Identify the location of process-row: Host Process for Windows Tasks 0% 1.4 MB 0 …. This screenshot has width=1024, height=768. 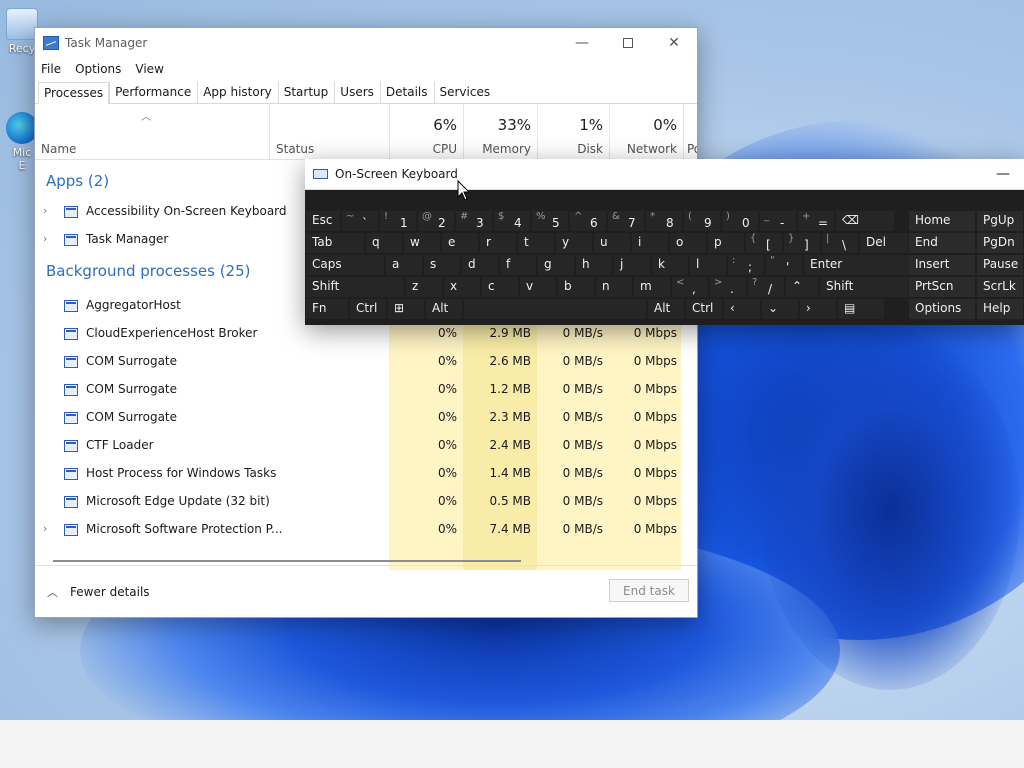
(366, 474).